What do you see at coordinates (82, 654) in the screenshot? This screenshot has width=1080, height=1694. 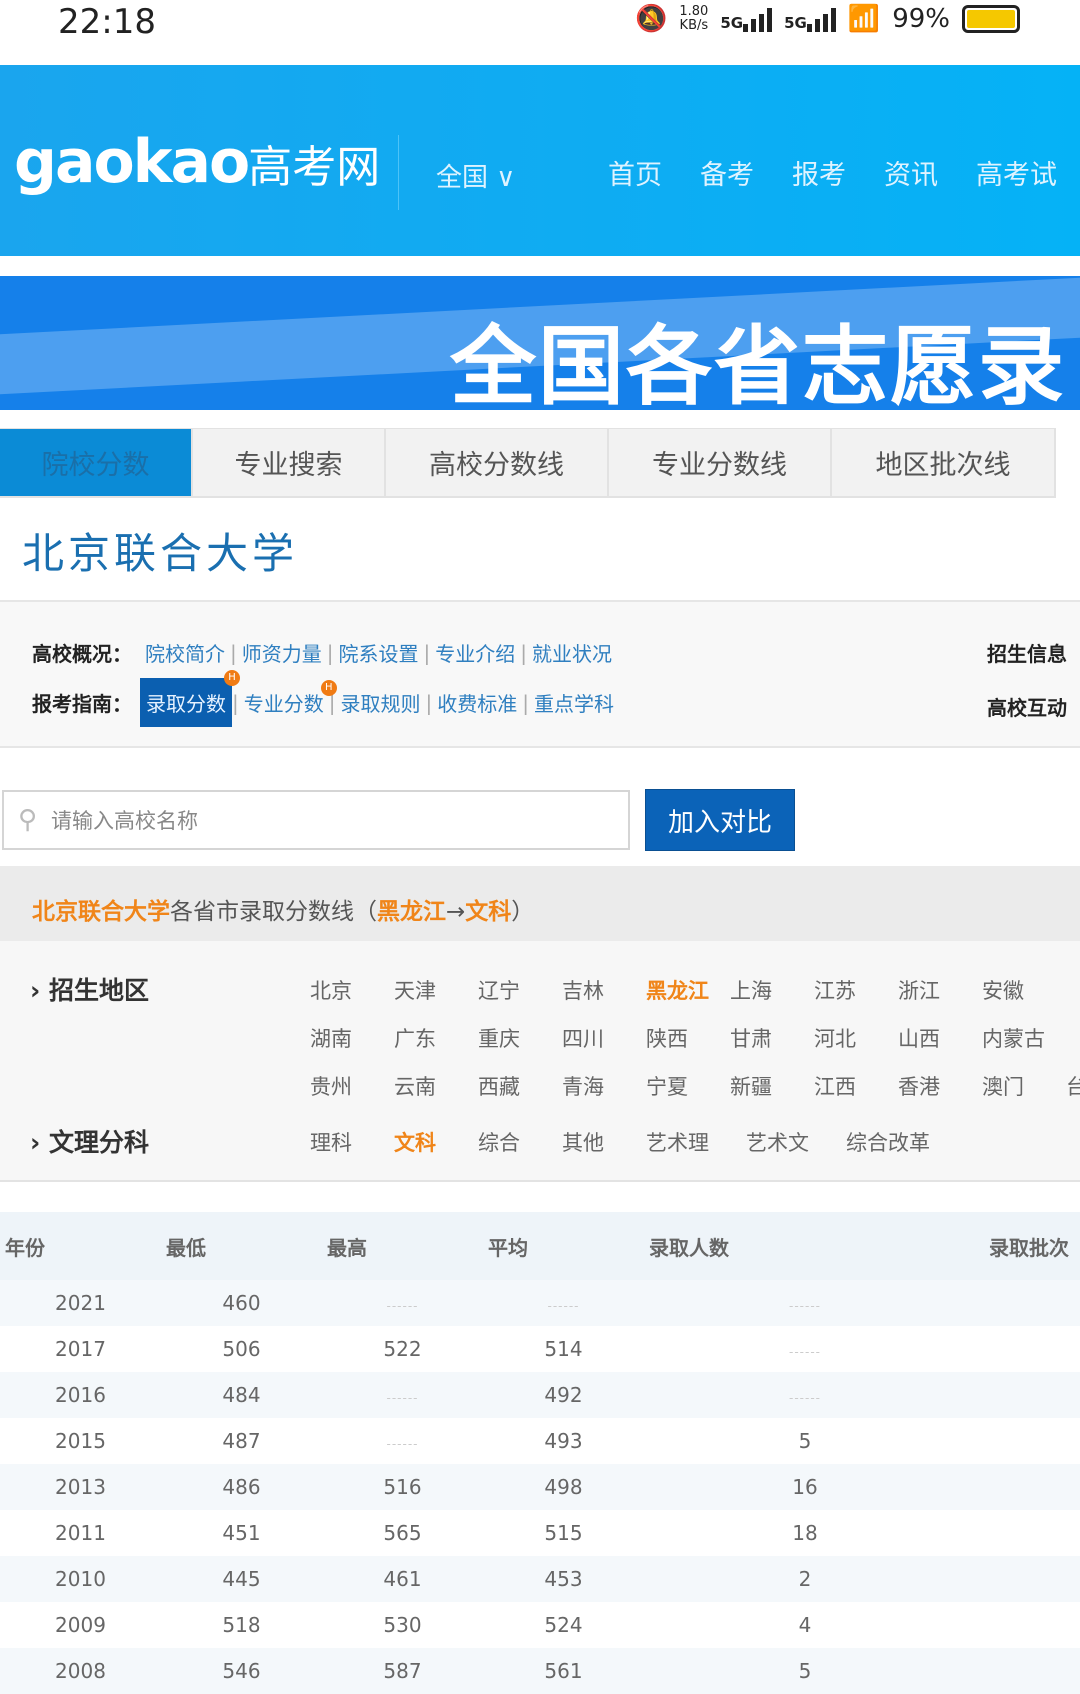 I see `overview-label: 高校概况：` at bounding box center [82, 654].